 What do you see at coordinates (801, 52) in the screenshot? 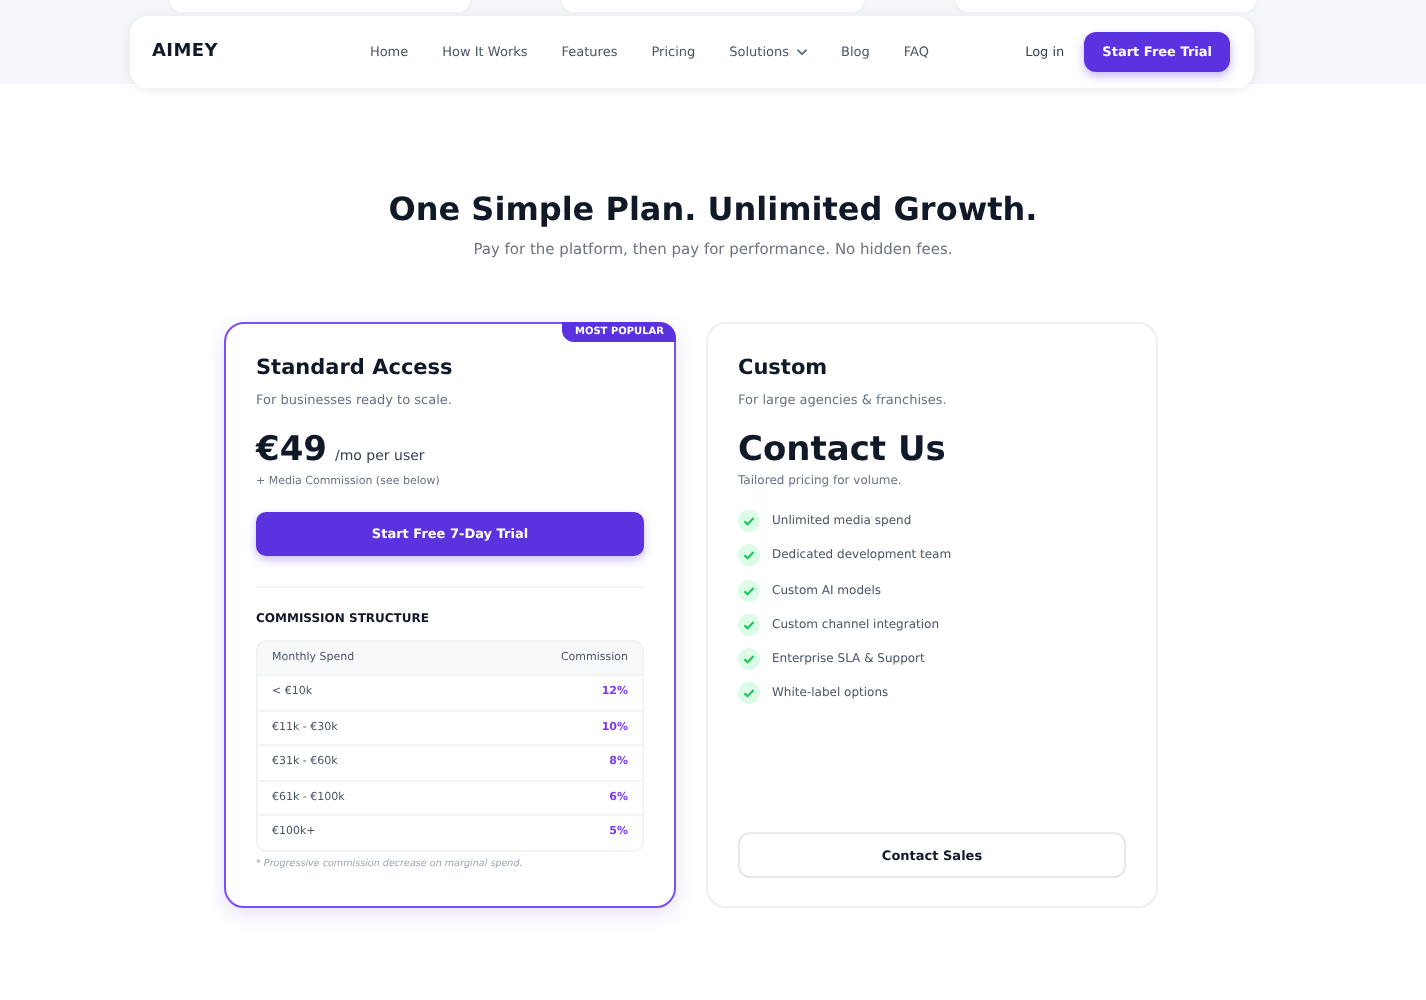
I see `chevron-down-icon` at bounding box center [801, 52].